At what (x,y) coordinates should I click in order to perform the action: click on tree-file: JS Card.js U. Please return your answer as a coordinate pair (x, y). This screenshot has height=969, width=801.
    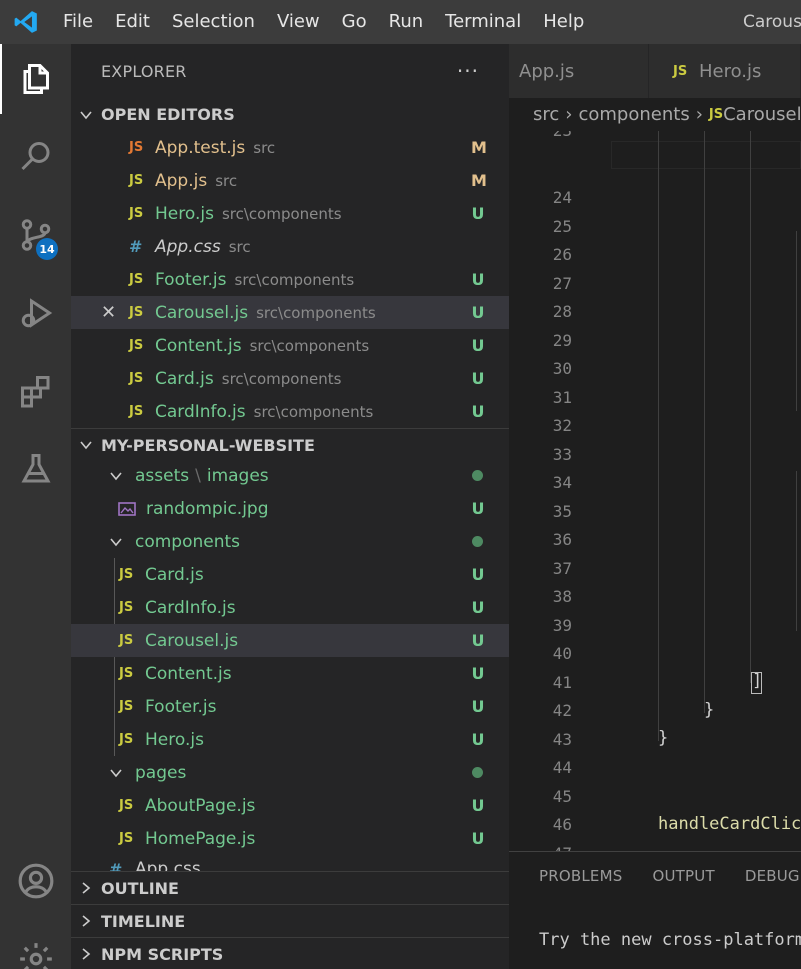
    Looking at the image, I should click on (290, 574).